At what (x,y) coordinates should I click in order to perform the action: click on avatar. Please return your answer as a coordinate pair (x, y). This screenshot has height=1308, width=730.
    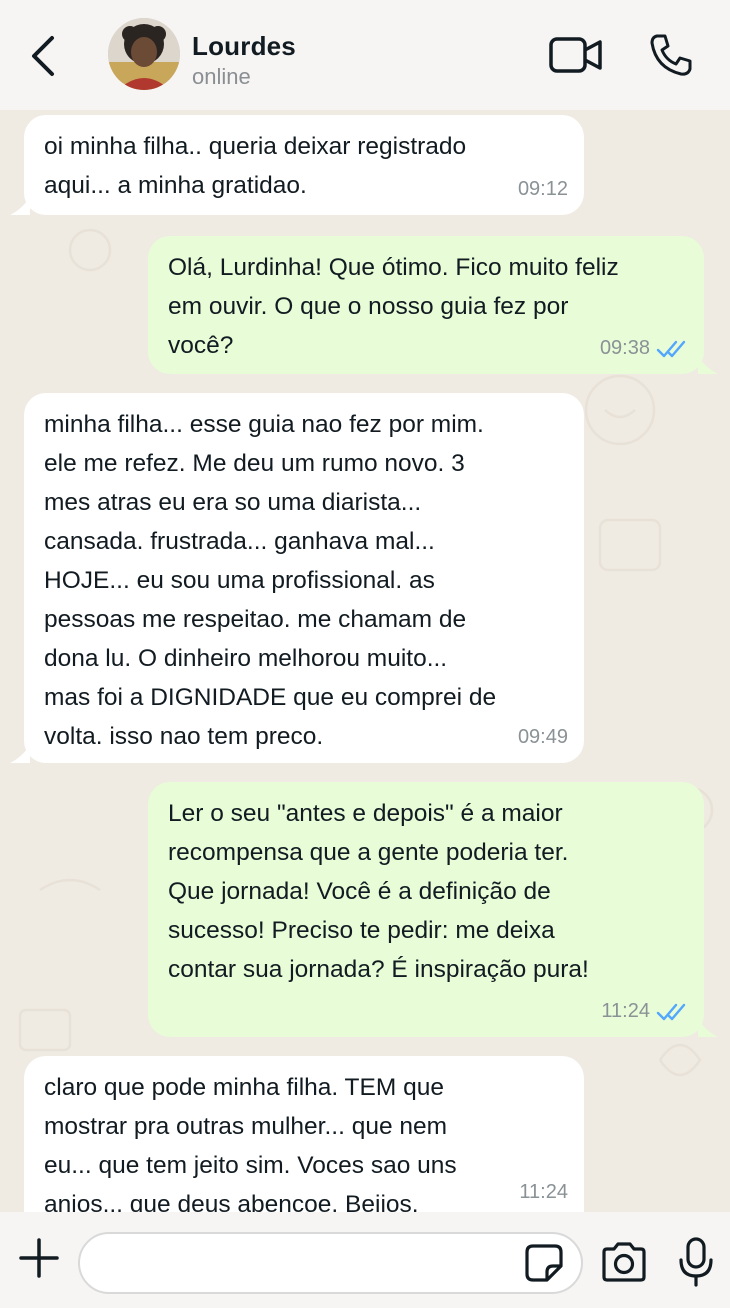
    Looking at the image, I should click on (144, 54).